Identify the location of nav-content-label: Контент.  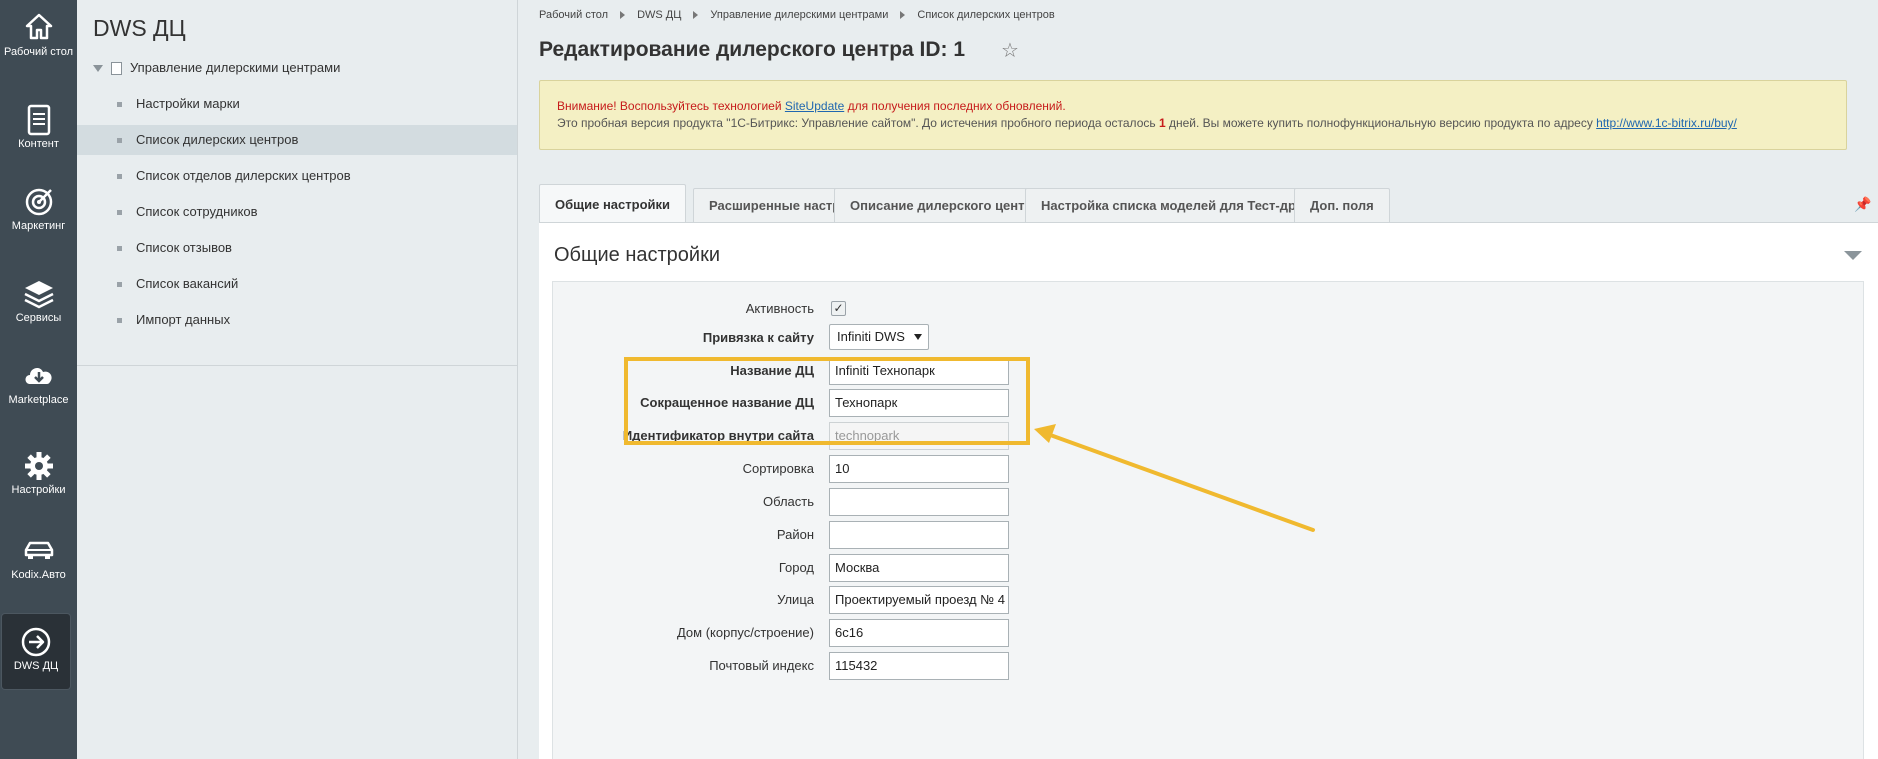
(38, 144).